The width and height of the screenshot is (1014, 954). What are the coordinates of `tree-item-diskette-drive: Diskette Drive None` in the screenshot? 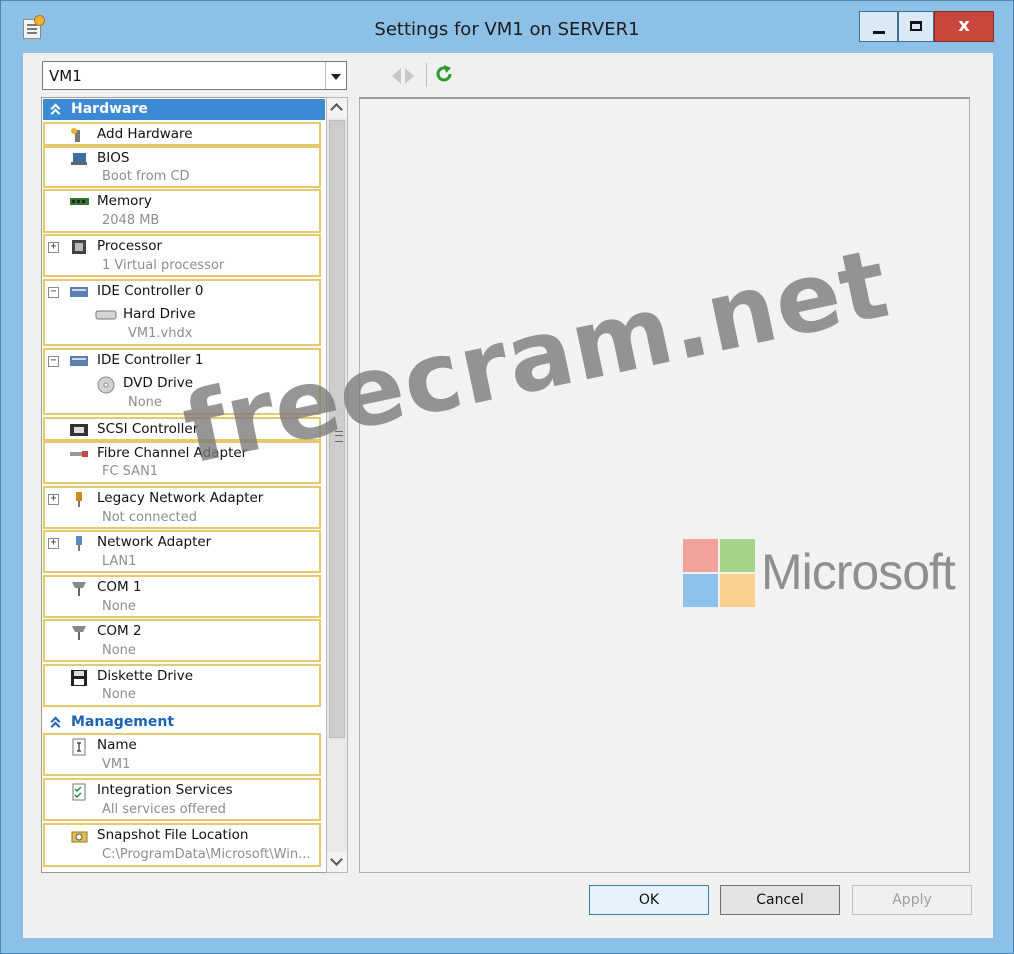 It's located at (182, 685).